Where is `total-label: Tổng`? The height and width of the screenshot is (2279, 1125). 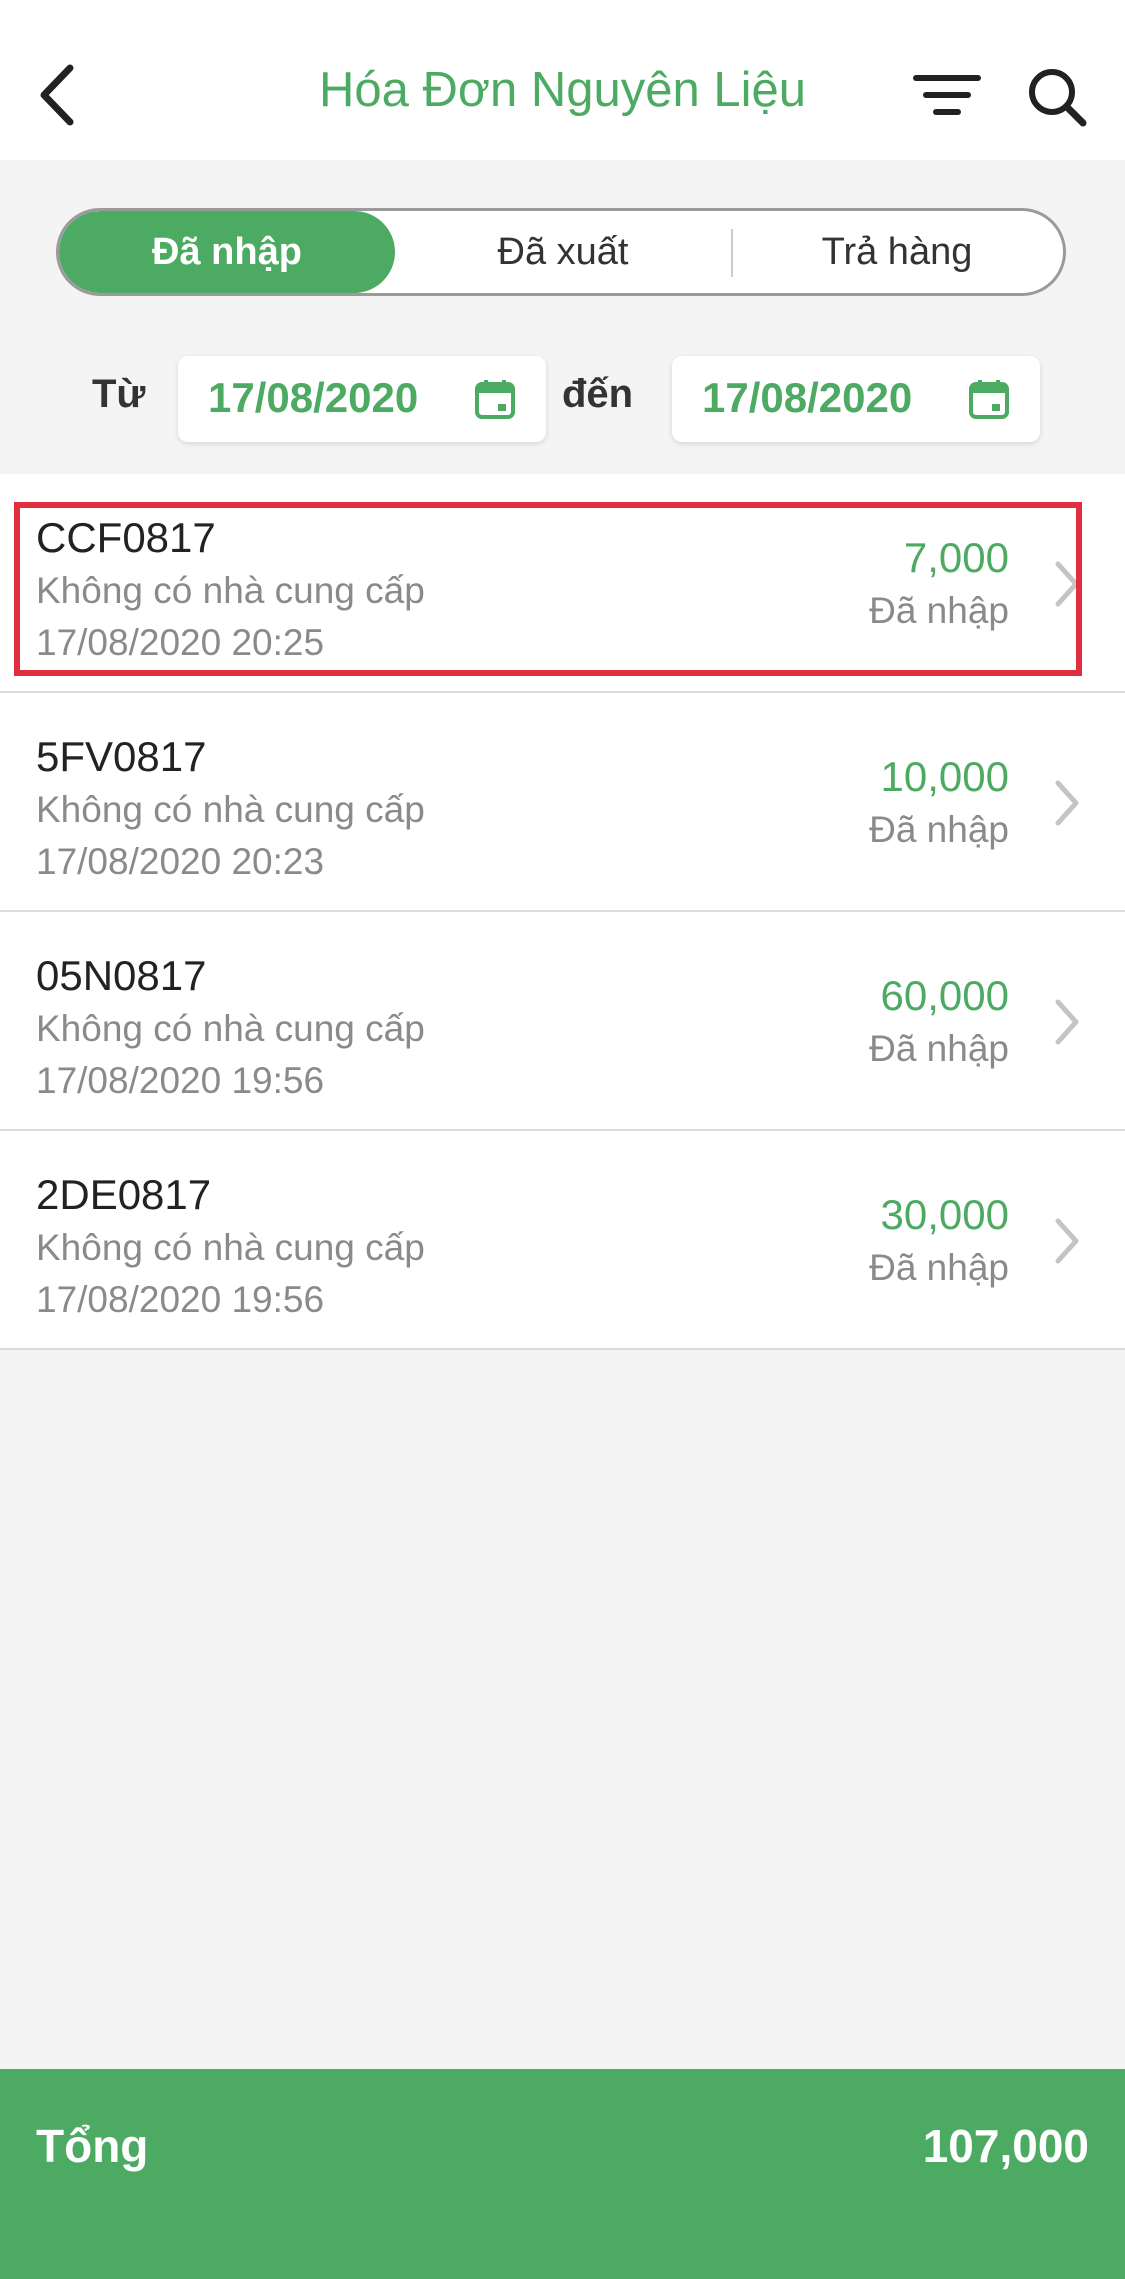
total-label: Tổng is located at coordinates (92, 2146).